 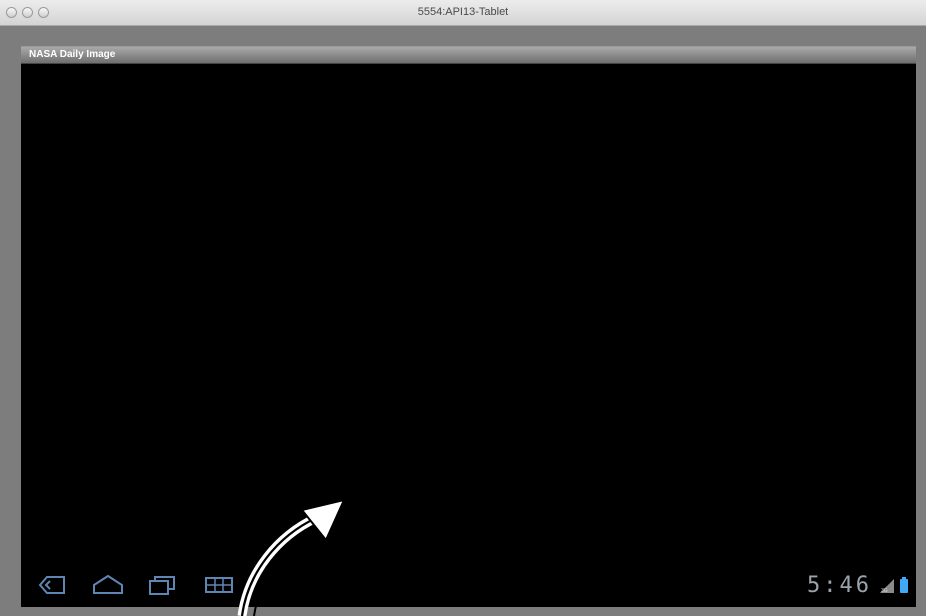 I want to click on app-title: NASA Daily Image, so click(x=72, y=54).